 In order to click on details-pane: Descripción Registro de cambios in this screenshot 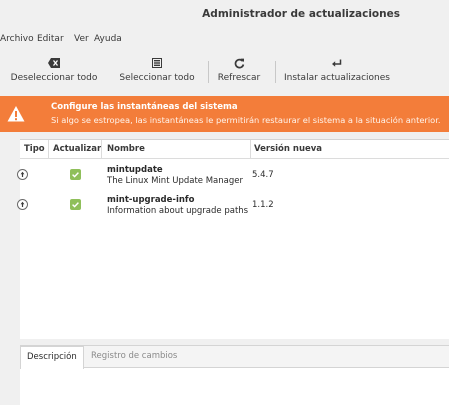, I will do `click(234, 375)`.